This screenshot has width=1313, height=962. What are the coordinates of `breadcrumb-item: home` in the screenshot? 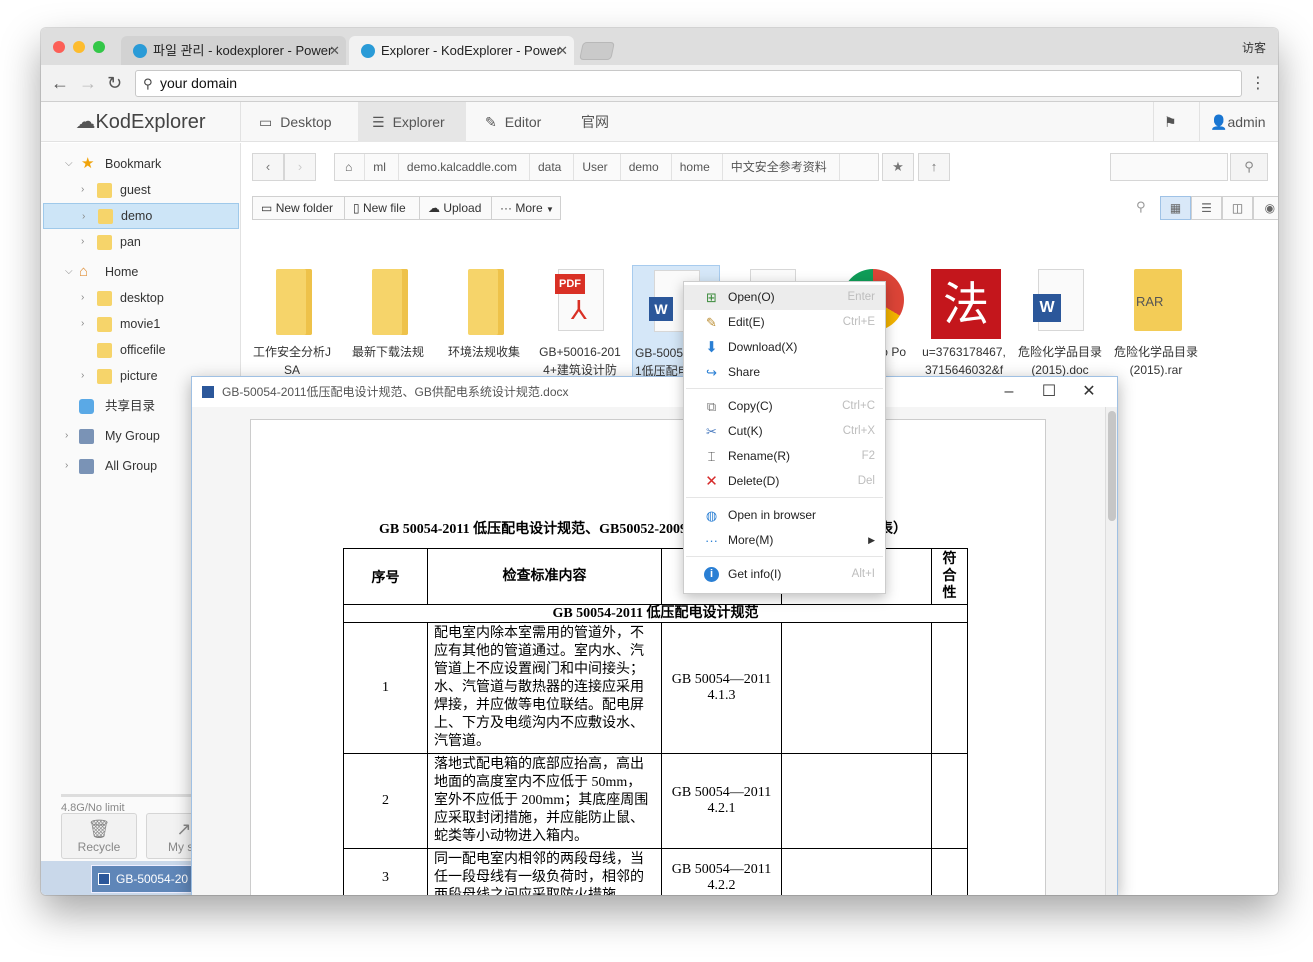 It's located at (697, 167).